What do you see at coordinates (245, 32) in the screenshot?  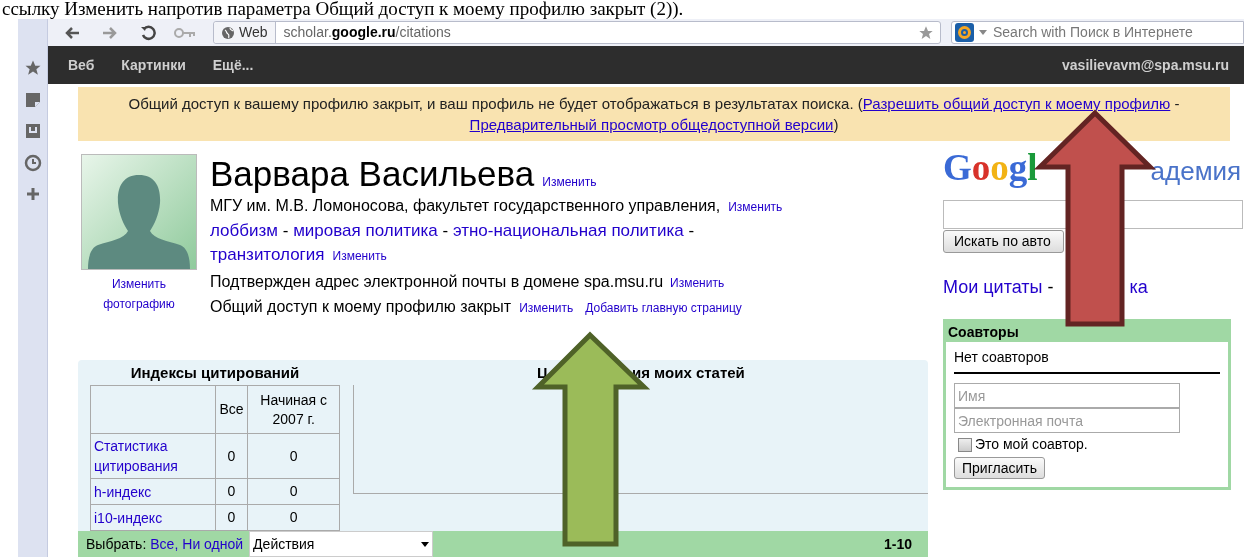 I see `site-chip: Web` at bounding box center [245, 32].